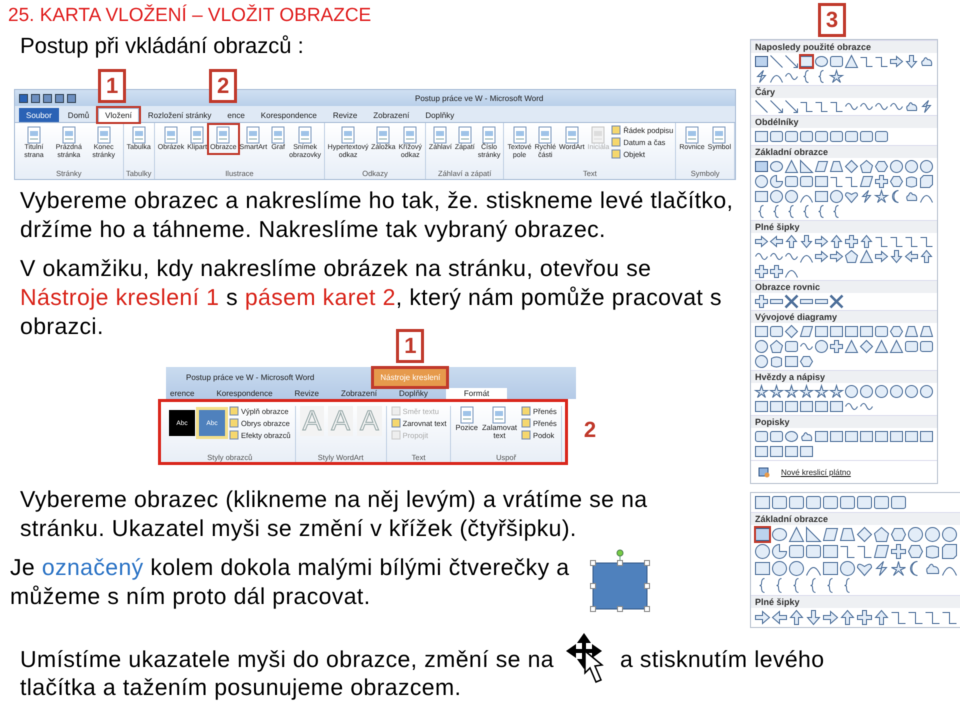  What do you see at coordinates (118, 115) in the screenshot?
I see `ribbon-tab: Vložení` at bounding box center [118, 115].